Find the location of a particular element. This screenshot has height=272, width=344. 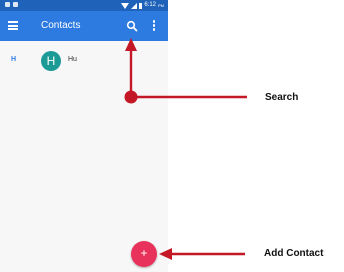

search-callout-label: Search is located at coordinates (282, 97).